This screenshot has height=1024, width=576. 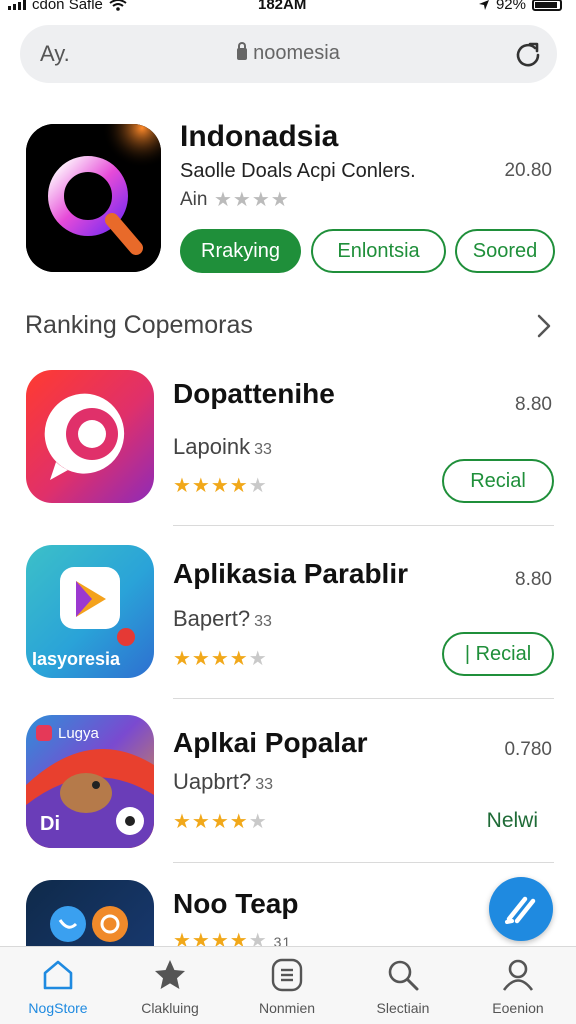 I want to click on tab-label: NogStore, so click(x=58, y=1008).